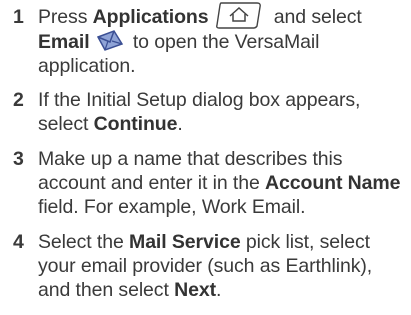 This screenshot has width=411, height=315. I want to click on mail-service-label: Mail Service, so click(185, 242).